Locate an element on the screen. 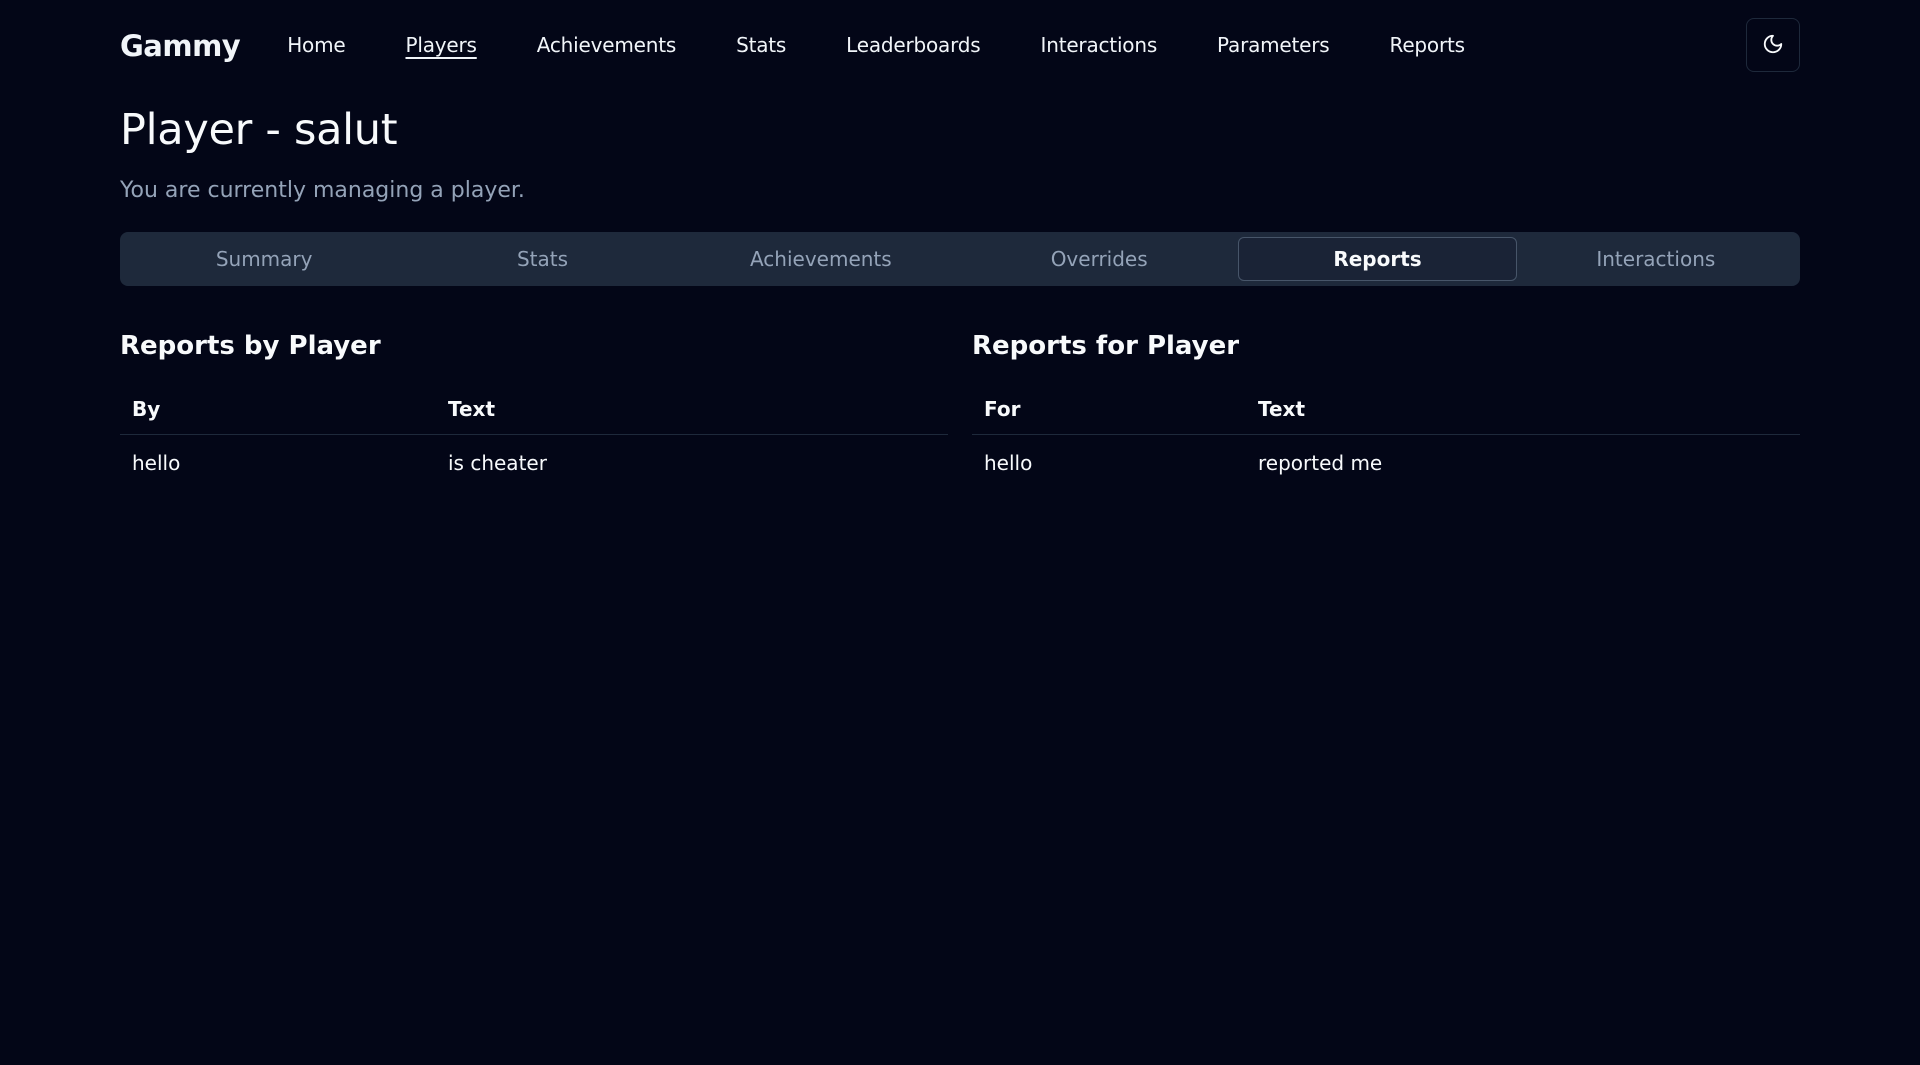 Image resolution: width=1920 pixels, height=1065 pixels. nav-home: Home is located at coordinates (316, 46).